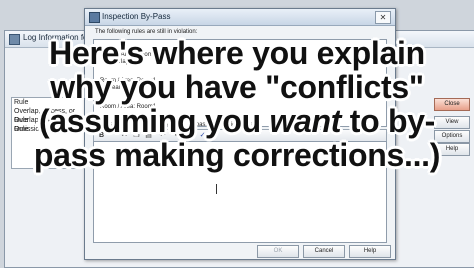  I want to click on caption-line-3: (assuming you want to by-, so click(237, 121).